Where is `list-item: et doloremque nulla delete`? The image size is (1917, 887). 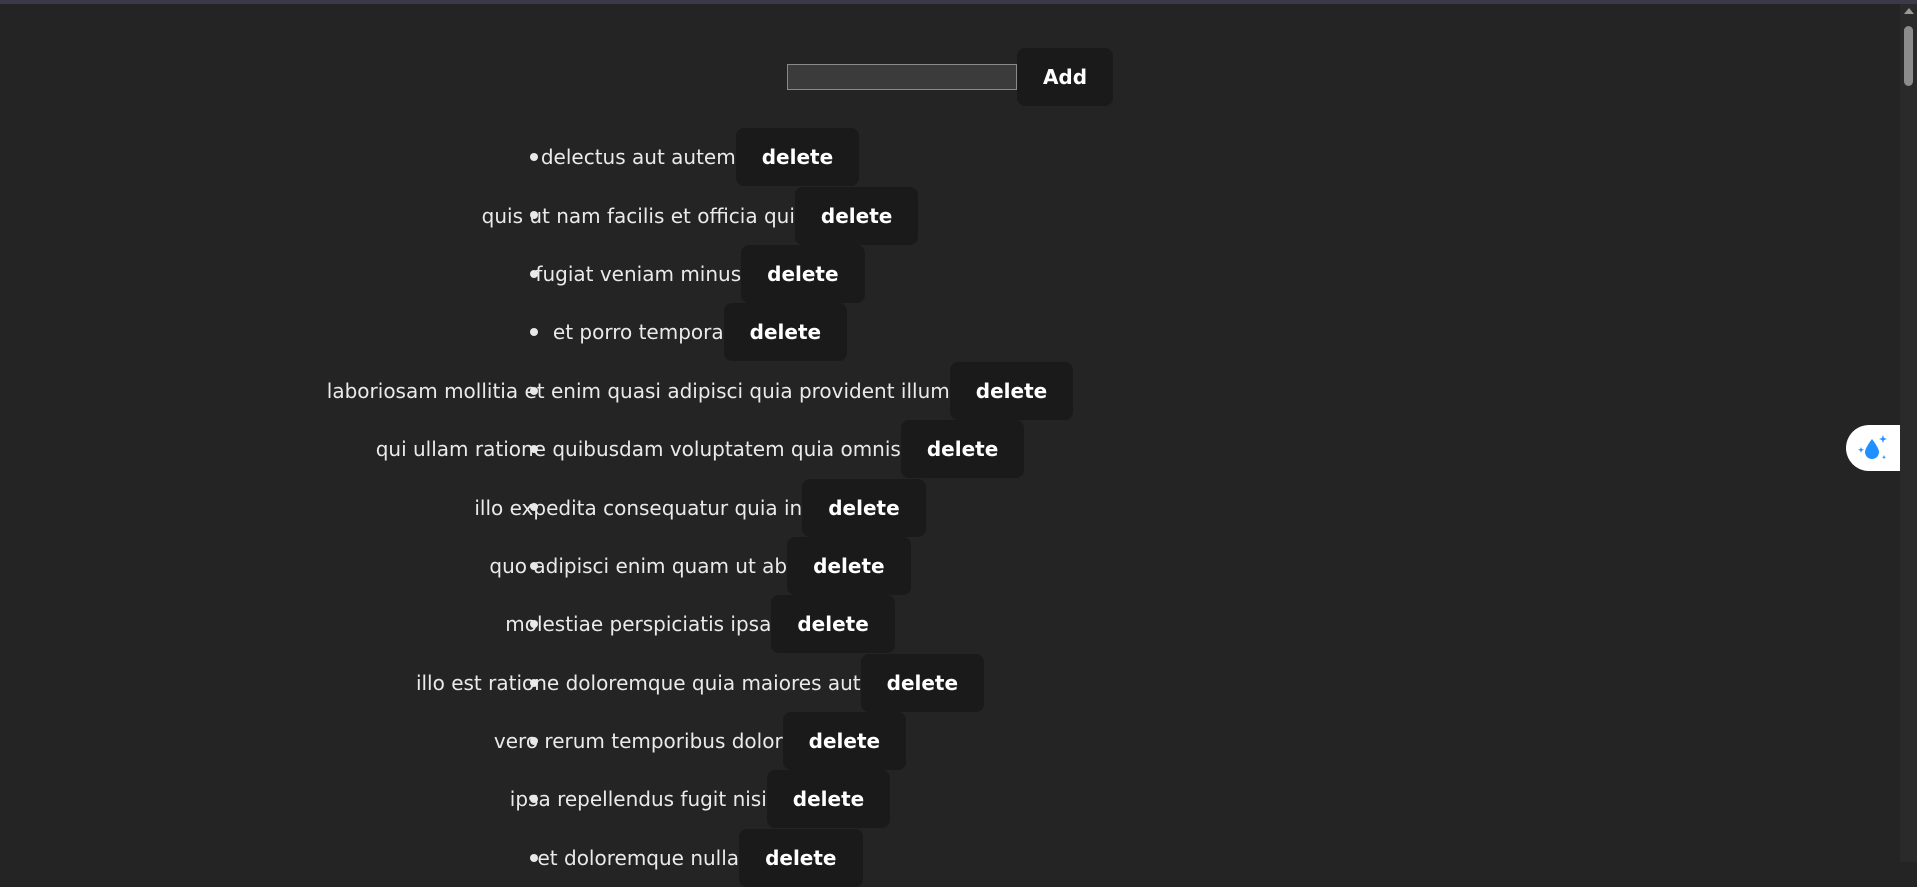
list-item: et doloremque nulla delete is located at coordinates (660, 857).